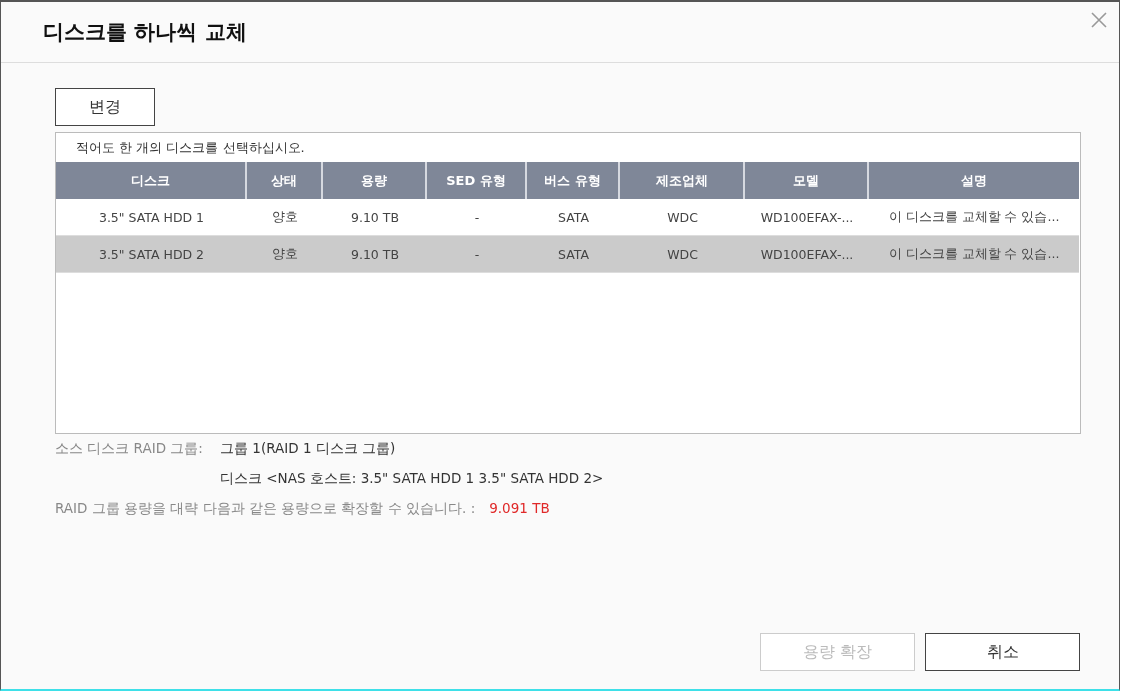 This screenshot has height=693, width=1126. What do you see at coordinates (1002, 652) in the screenshot?
I see `cancel-button: 취소` at bounding box center [1002, 652].